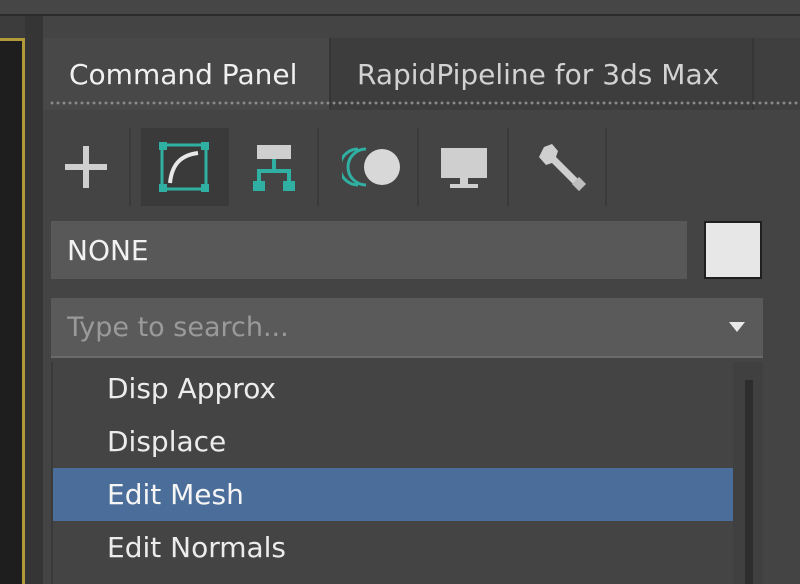 The height and width of the screenshot is (584, 800). Describe the element at coordinates (737, 327) in the screenshot. I see `chevron-down-icon` at that location.